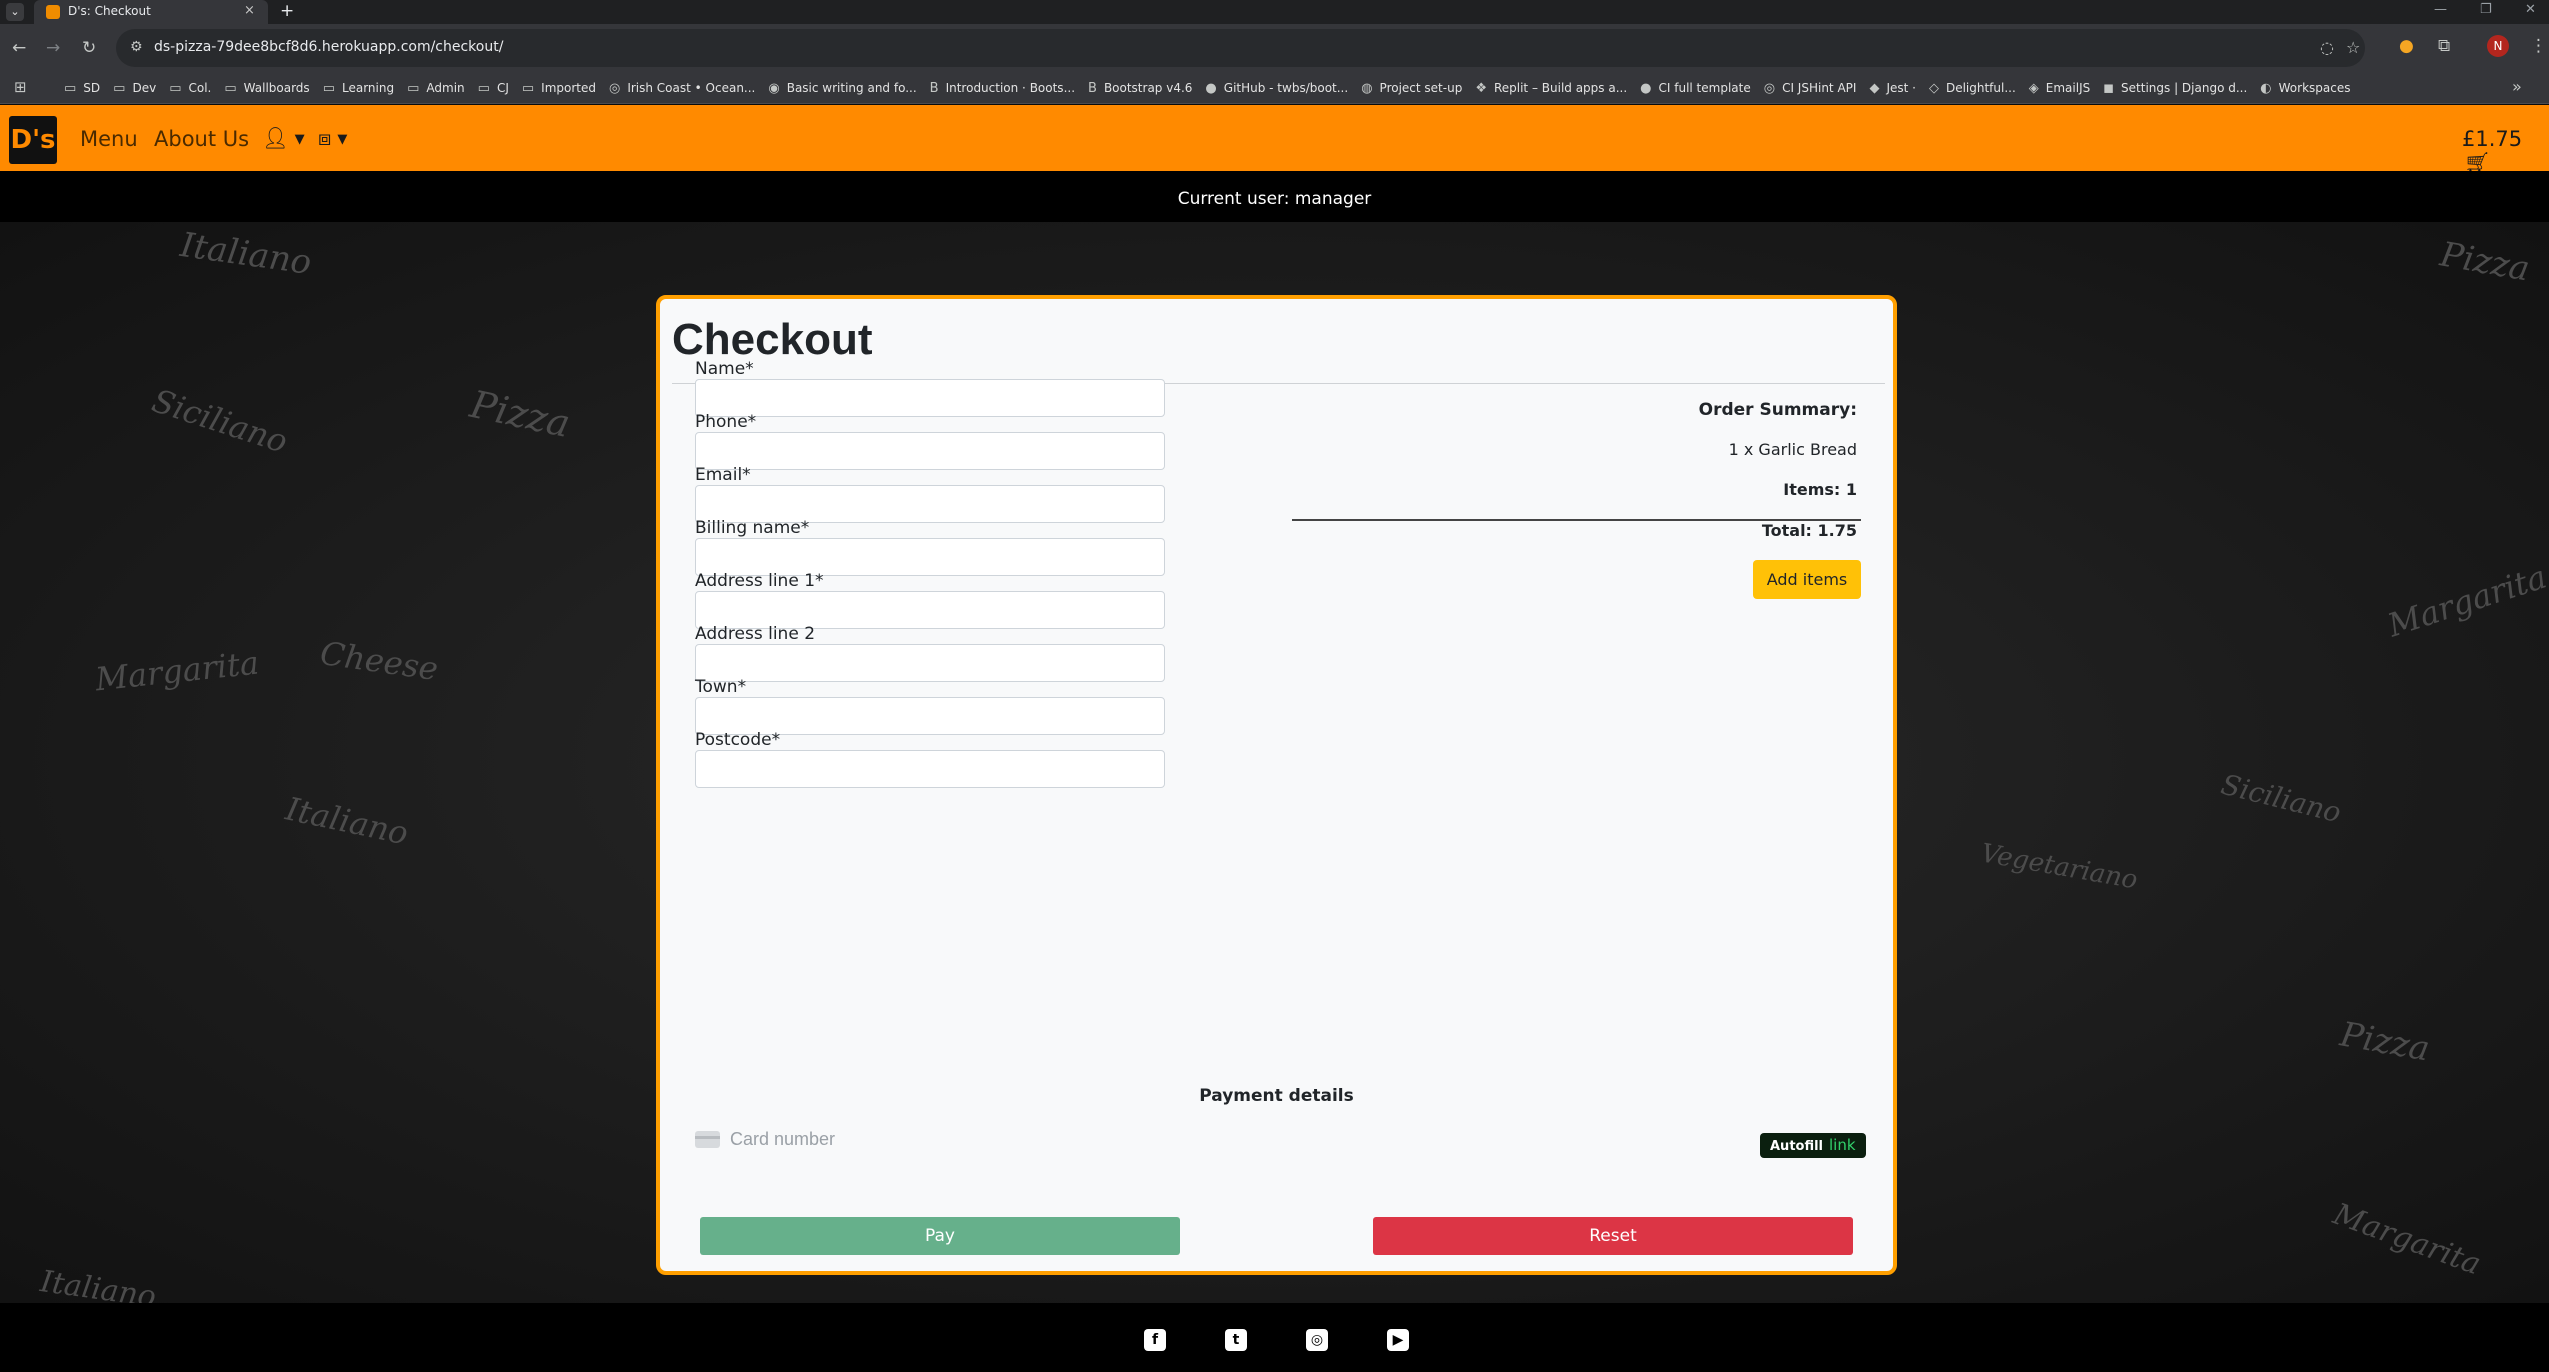 The image size is (2549, 1372). What do you see at coordinates (1236, 1340) in the screenshot?
I see `twitter-icon: t` at bounding box center [1236, 1340].